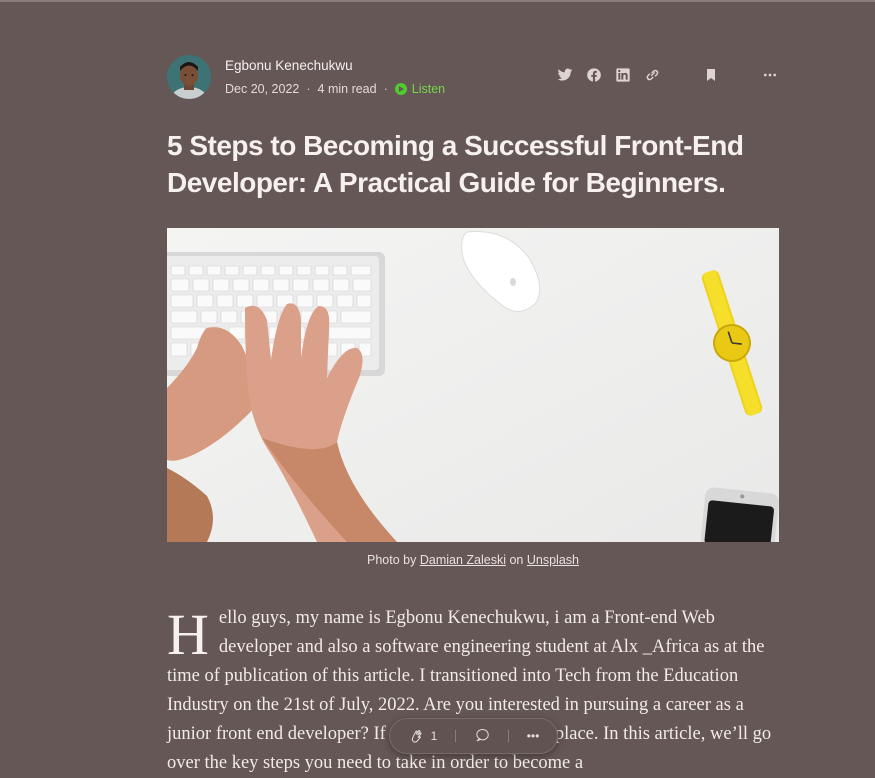 The image size is (875, 778). I want to click on listen-label: Listen, so click(428, 89).